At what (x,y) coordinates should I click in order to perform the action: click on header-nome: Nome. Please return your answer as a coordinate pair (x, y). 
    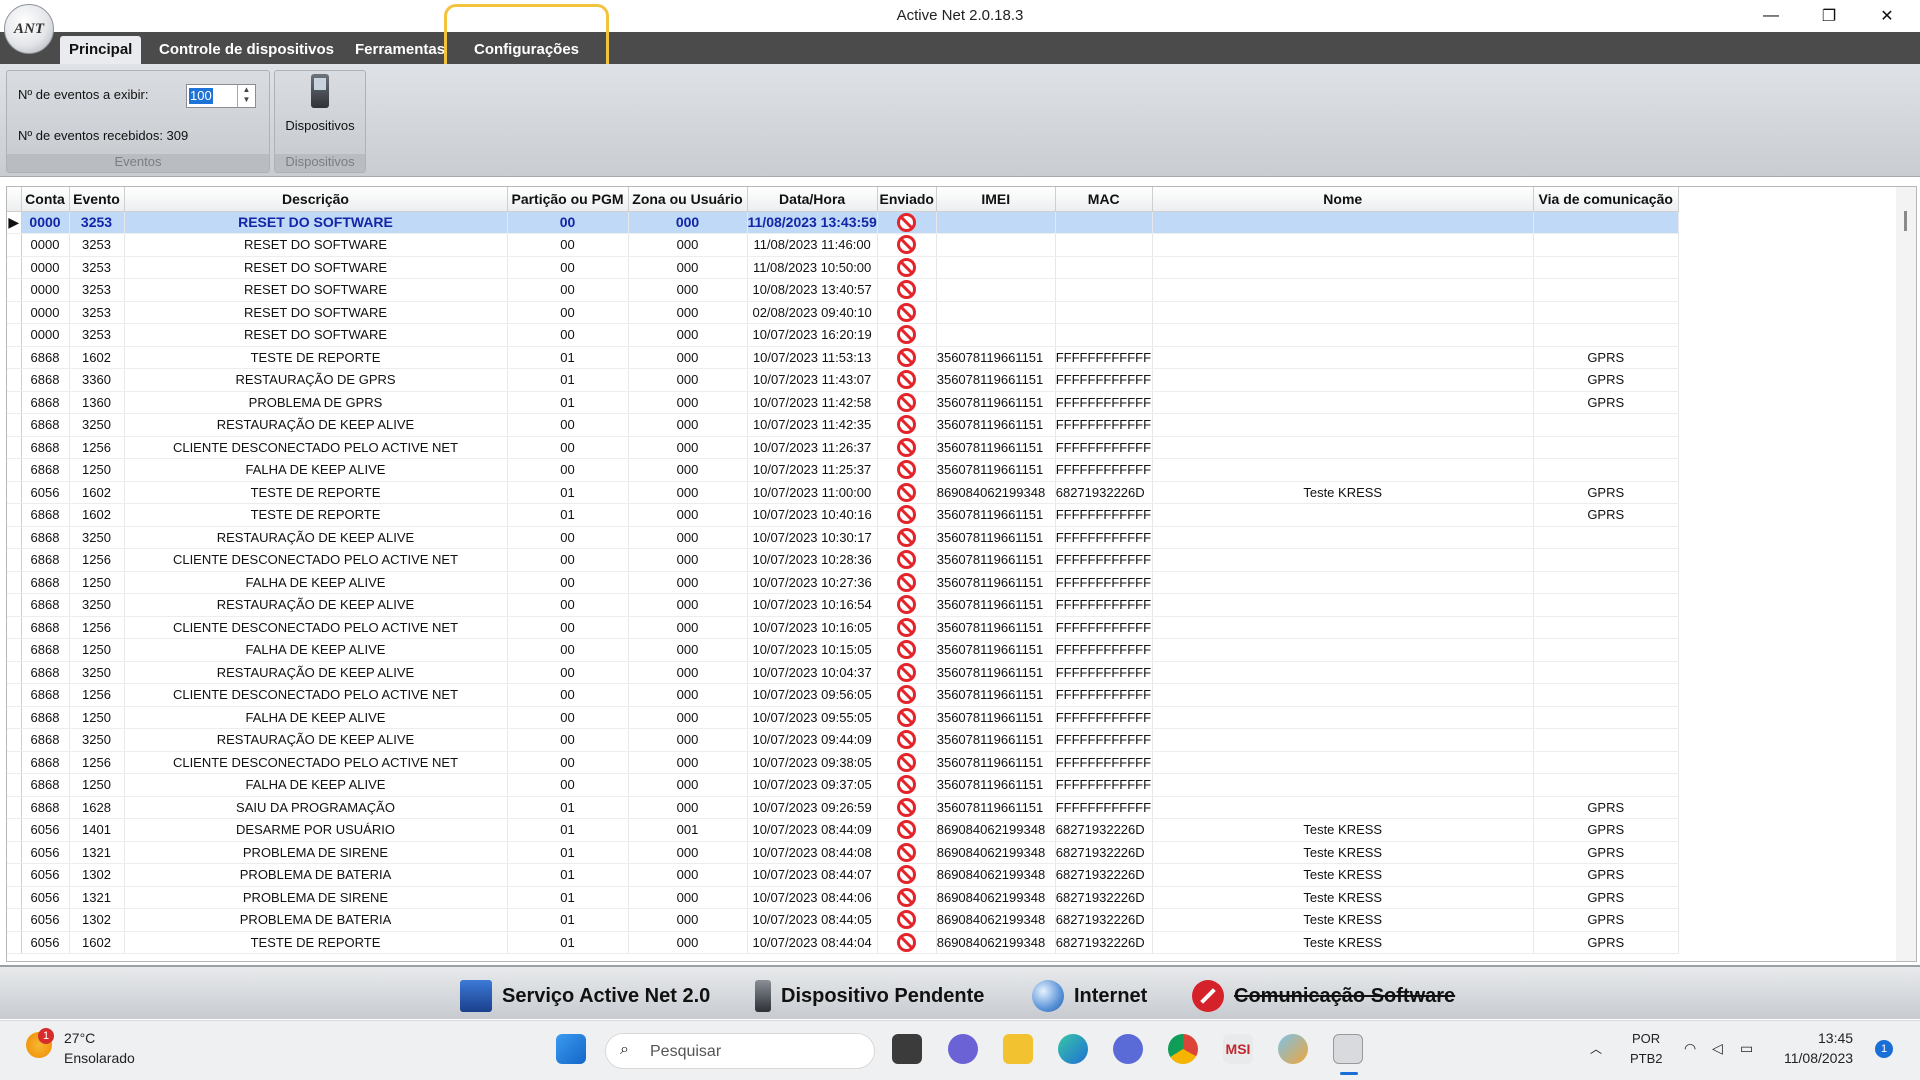
    Looking at the image, I should click on (1343, 199).